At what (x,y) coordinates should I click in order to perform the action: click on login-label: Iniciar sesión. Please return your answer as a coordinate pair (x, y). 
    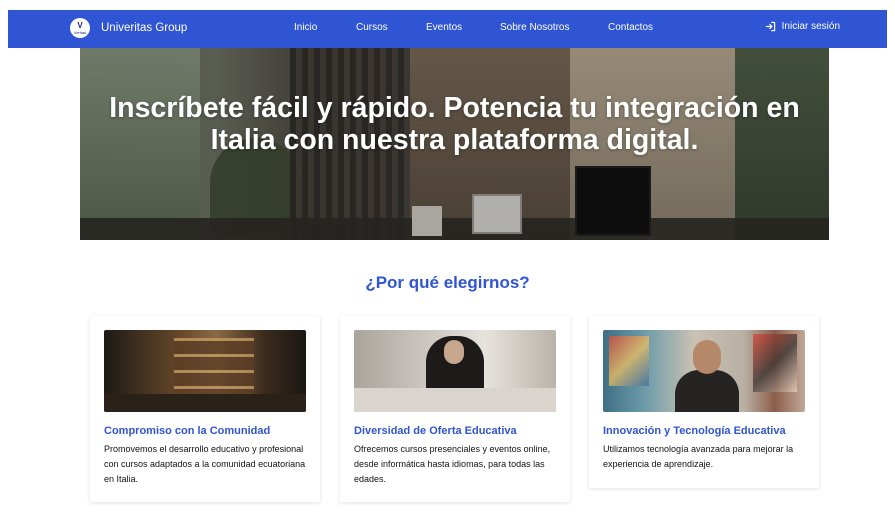
    Looking at the image, I should click on (810, 26).